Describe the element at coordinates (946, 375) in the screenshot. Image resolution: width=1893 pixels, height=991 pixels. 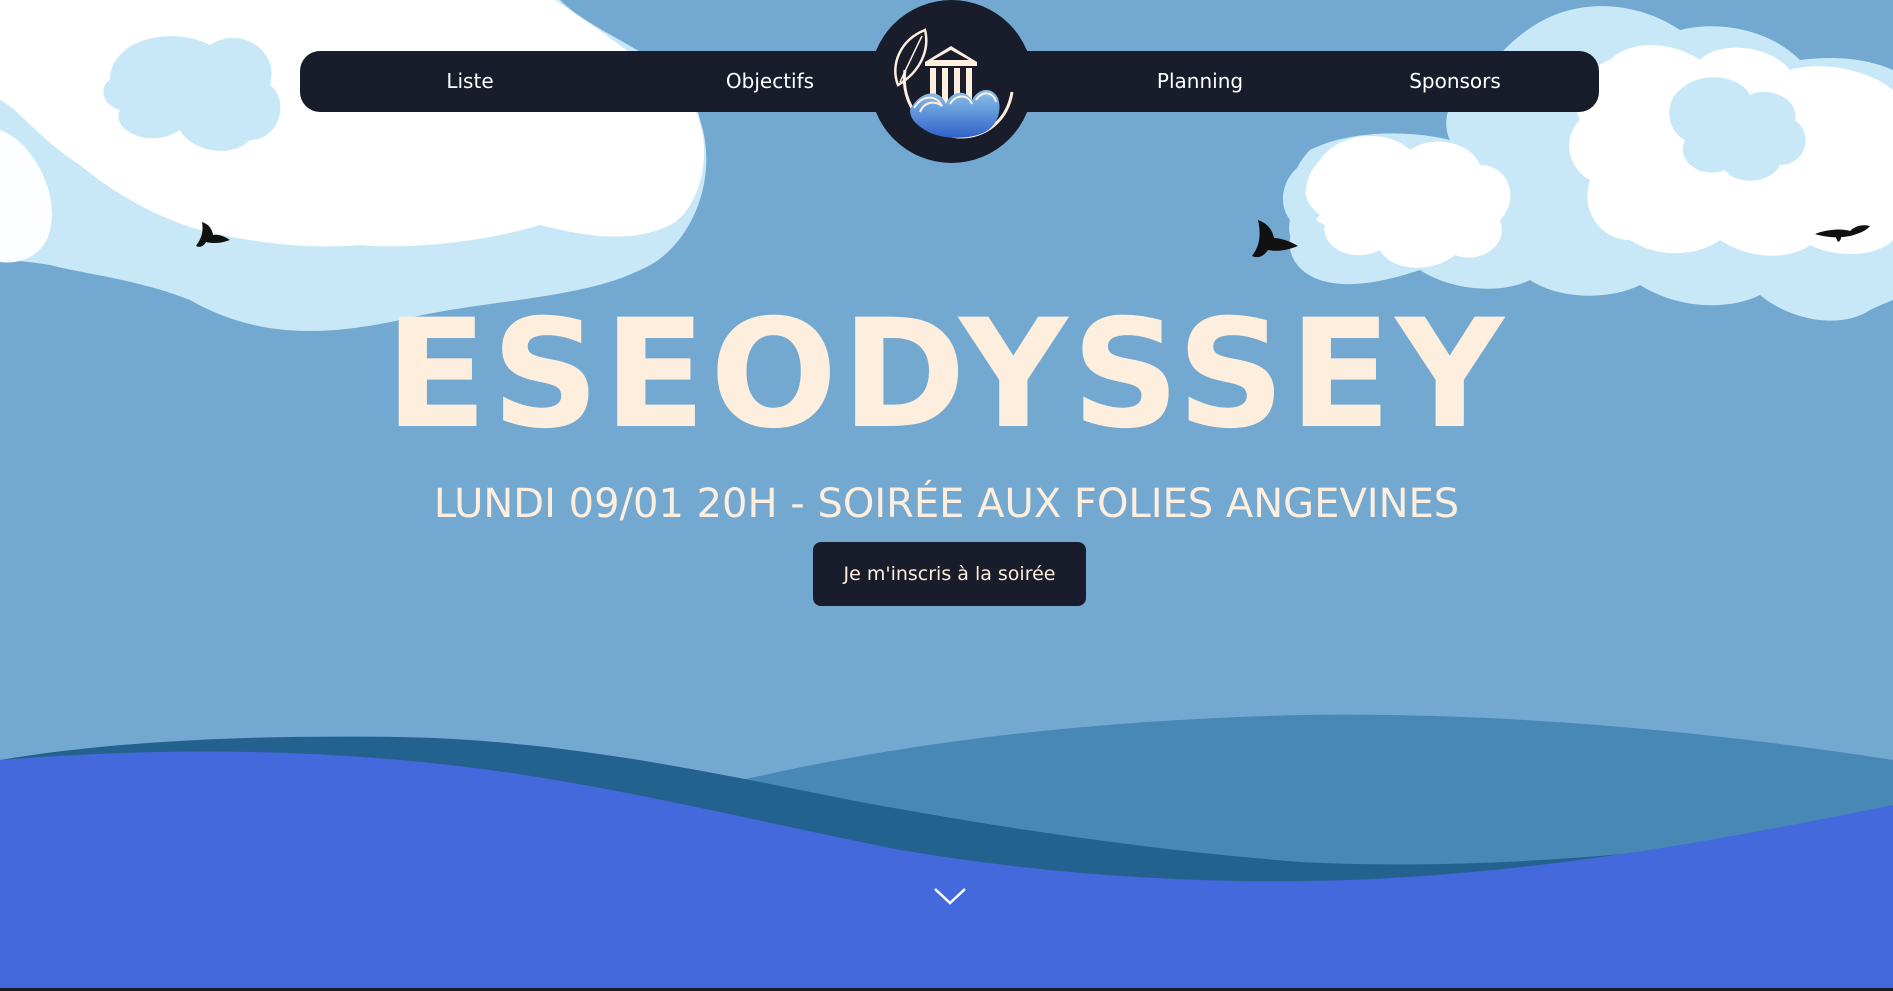
I see `hero-title: ESEODYSSEY` at that location.